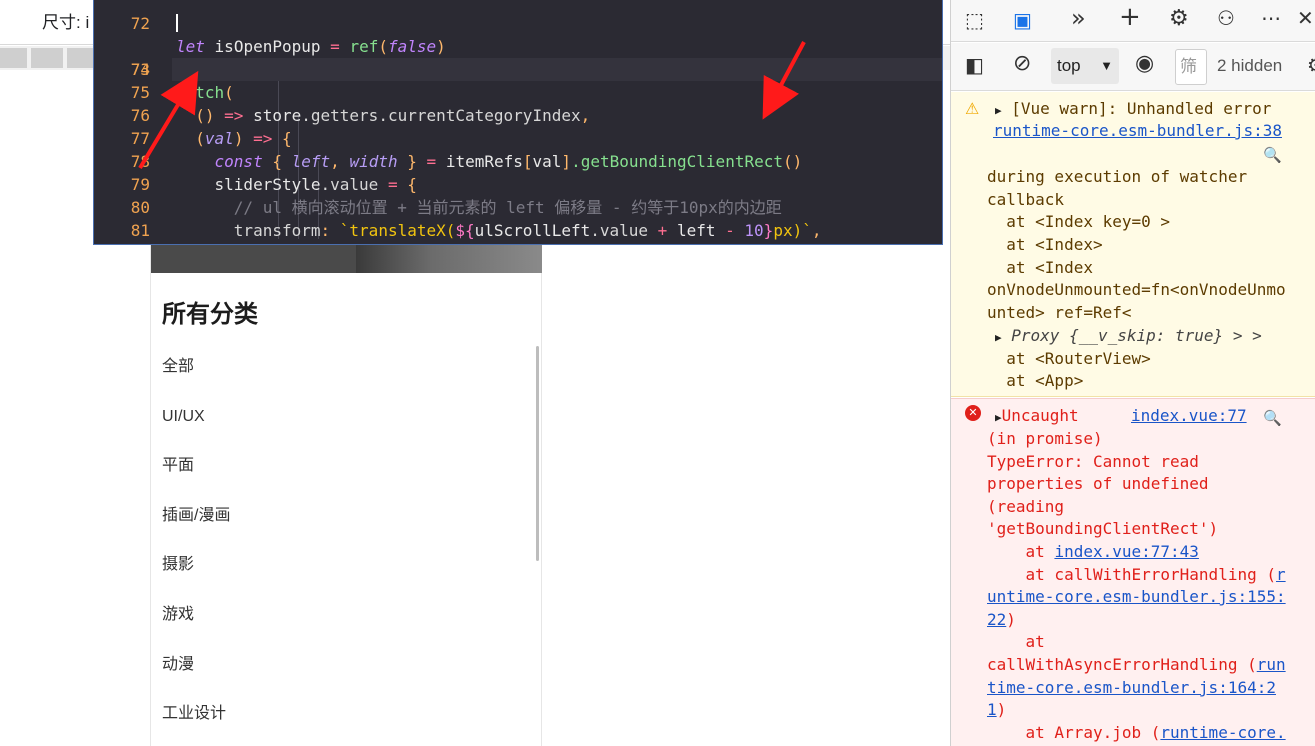  What do you see at coordinates (196, 381) in the screenshot?
I see `category-item: 全部` at bounding box center [196, 381].